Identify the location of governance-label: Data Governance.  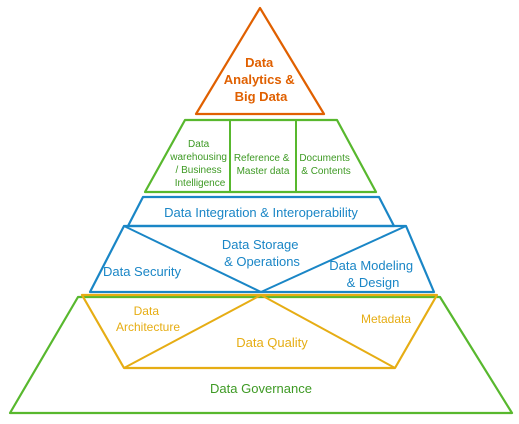
(261, 388).